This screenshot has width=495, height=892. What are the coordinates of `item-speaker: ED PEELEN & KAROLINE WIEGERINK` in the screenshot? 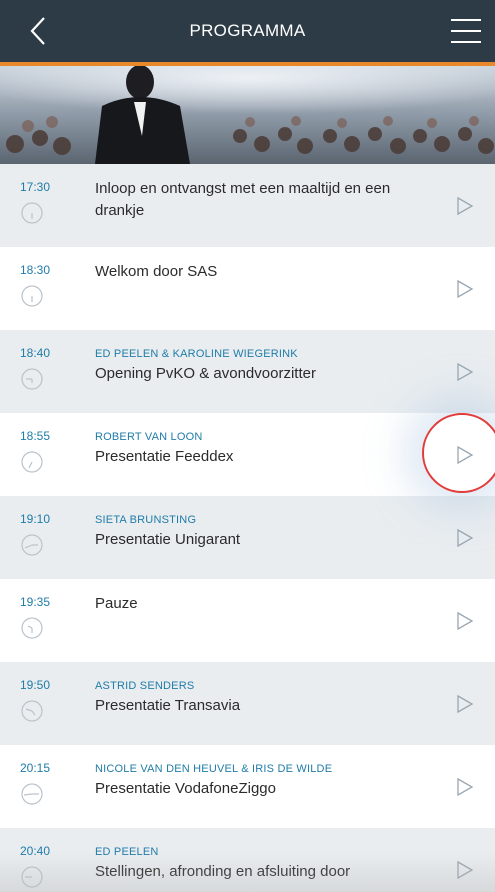 It's located at (196, 354).